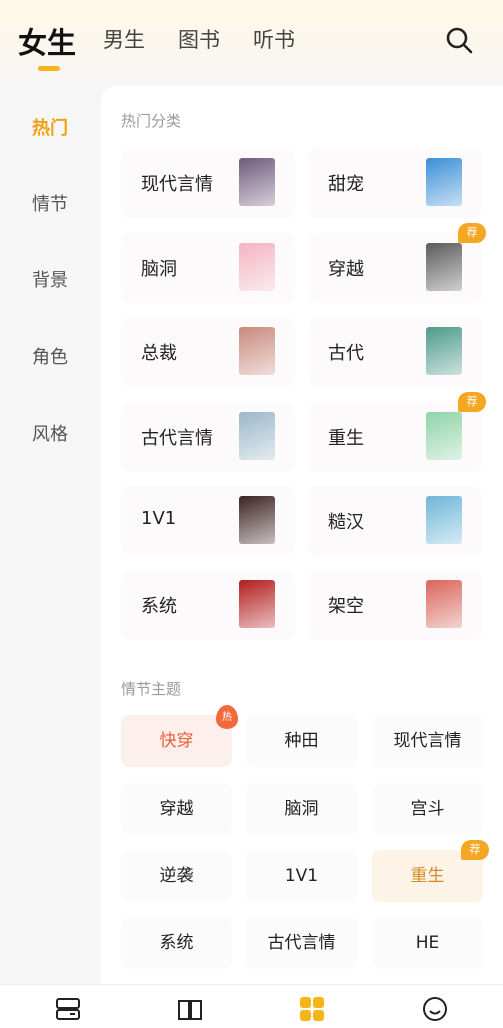  What do you see at coordinates (208, 352) in the screenshot?
I see `category-card: 总裁` at bounding box center [208, 352].